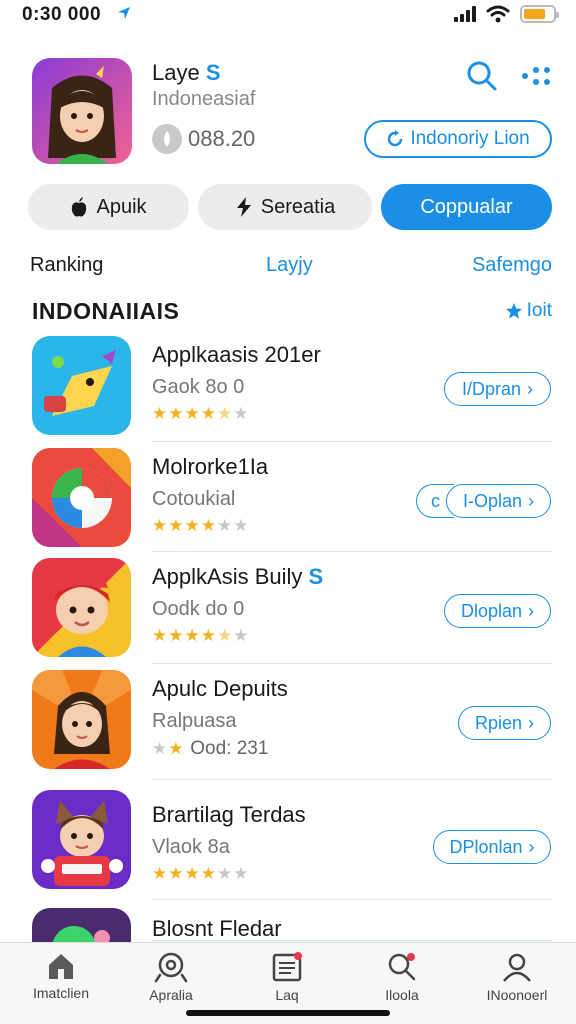 The image size is (576, 1024). Describe the element at coordinates (243, 207) in the screenshot. I see `bolt-icon` at that location.